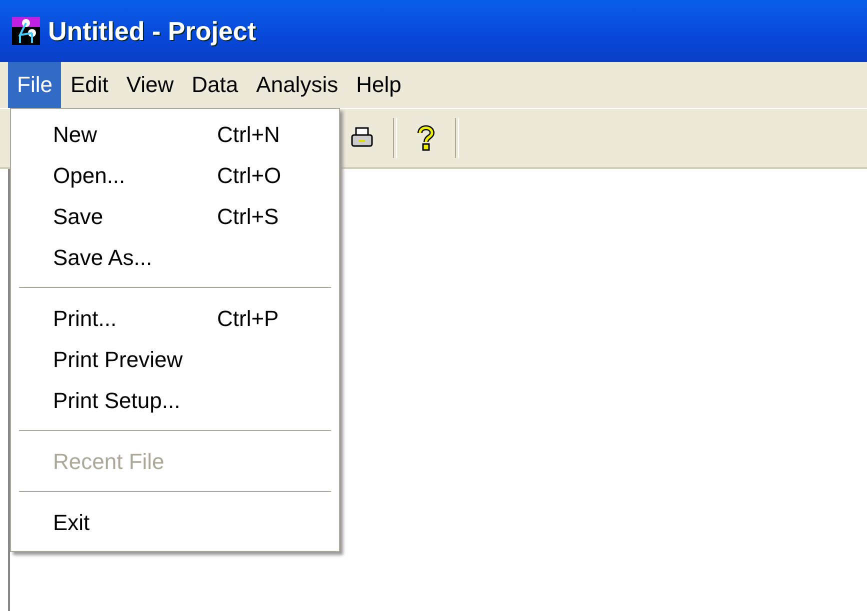 This screenshot has height=611, width=867. Describe the element at coordinates (175, 134) in the screenshot. I see `menu-entry: New Ctrl+N` at that location.